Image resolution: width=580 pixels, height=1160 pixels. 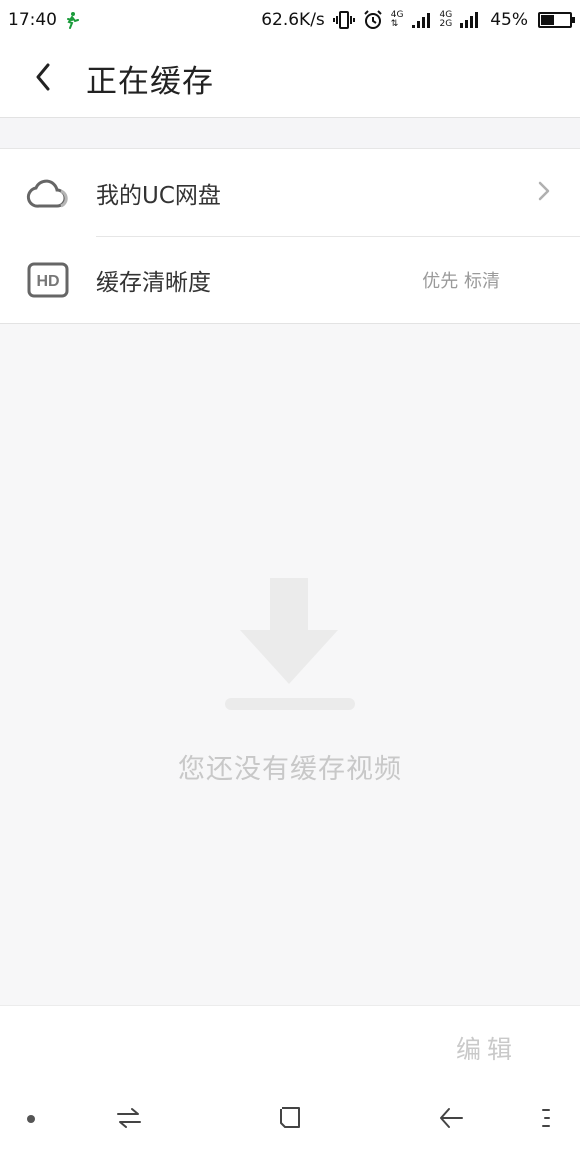 What do you see at coordinates (487, 1048) in the screenshot?
I see `edit-button: 编辑` at bounding box center [487, 1048].